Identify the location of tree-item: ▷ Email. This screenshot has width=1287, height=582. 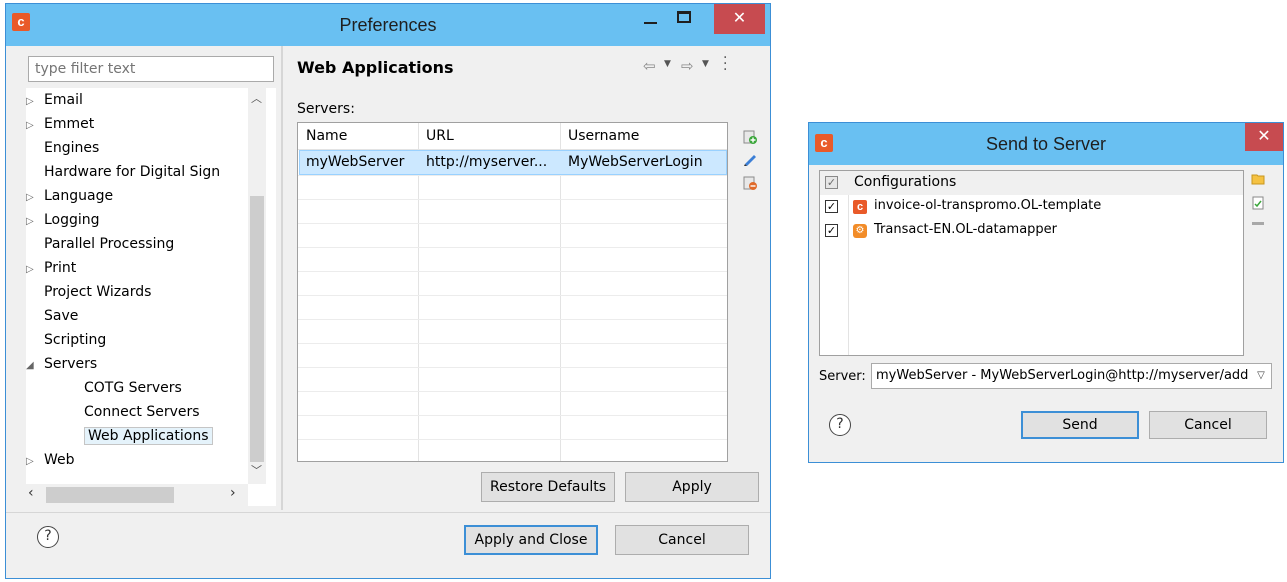
(54, 100).